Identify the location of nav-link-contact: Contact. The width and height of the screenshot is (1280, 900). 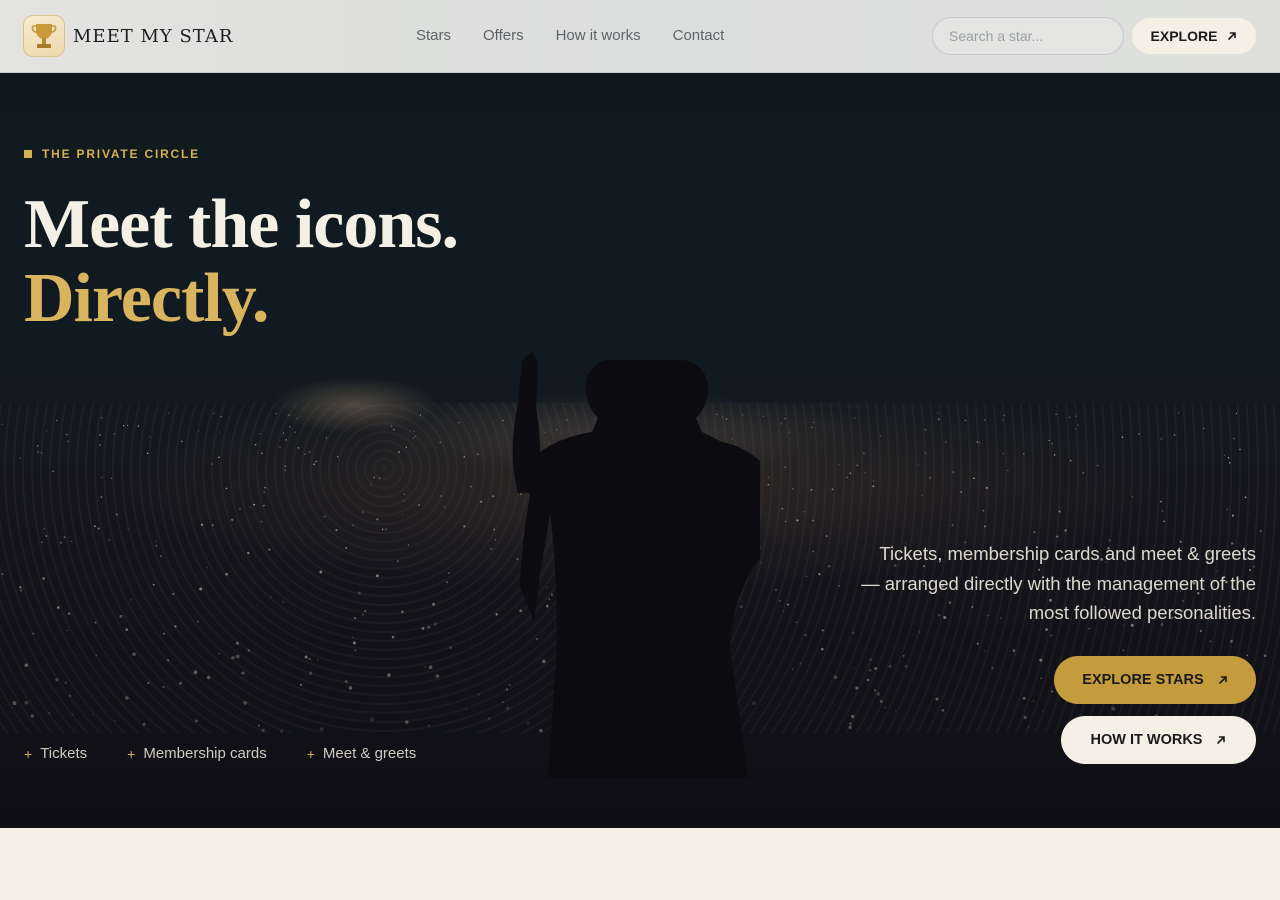
(699, 35).